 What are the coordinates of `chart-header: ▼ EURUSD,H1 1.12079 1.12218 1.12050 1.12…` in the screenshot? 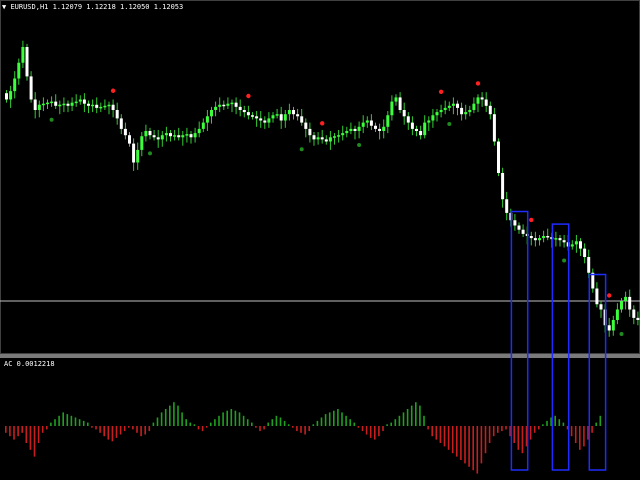 It's located at (92, 7).